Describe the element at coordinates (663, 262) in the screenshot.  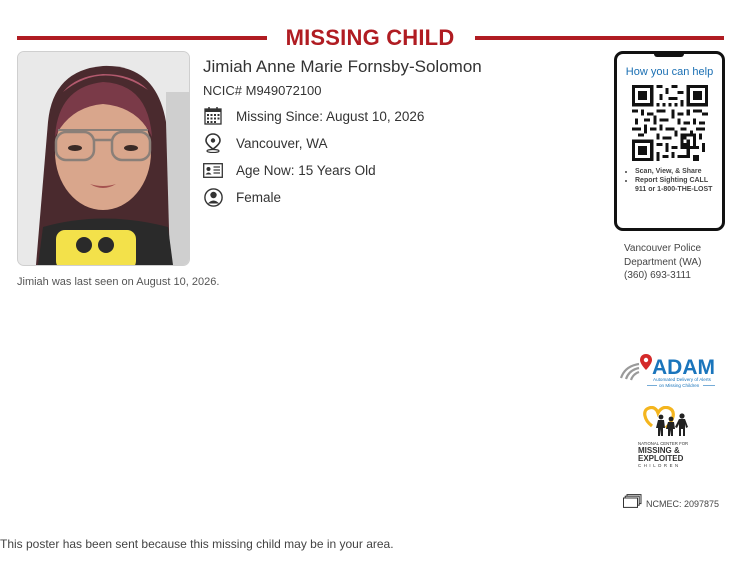
I see `agency-name-line2: Department (WA)` at that location.